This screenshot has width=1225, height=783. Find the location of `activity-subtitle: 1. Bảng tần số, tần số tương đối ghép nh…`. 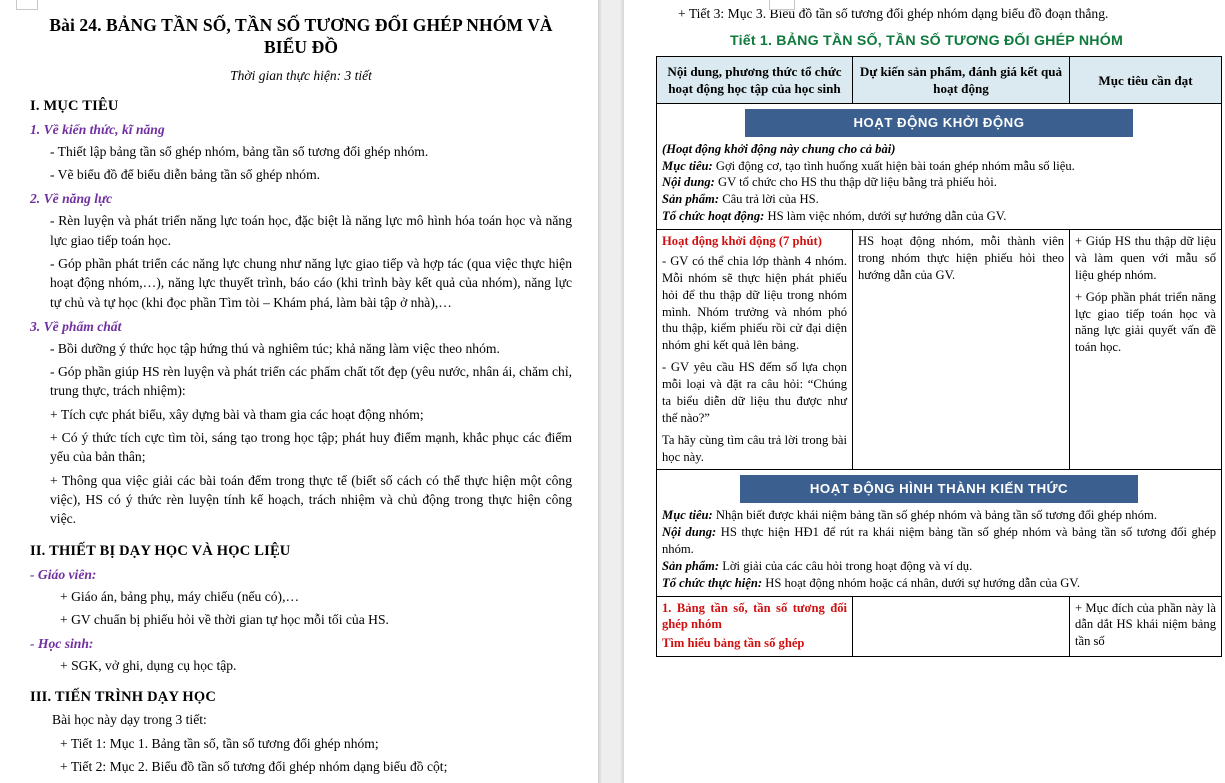

activity-subtitle: 1. Bảng tần số, tần số tương đối ghép nh… is located at coordinates (754, 616).